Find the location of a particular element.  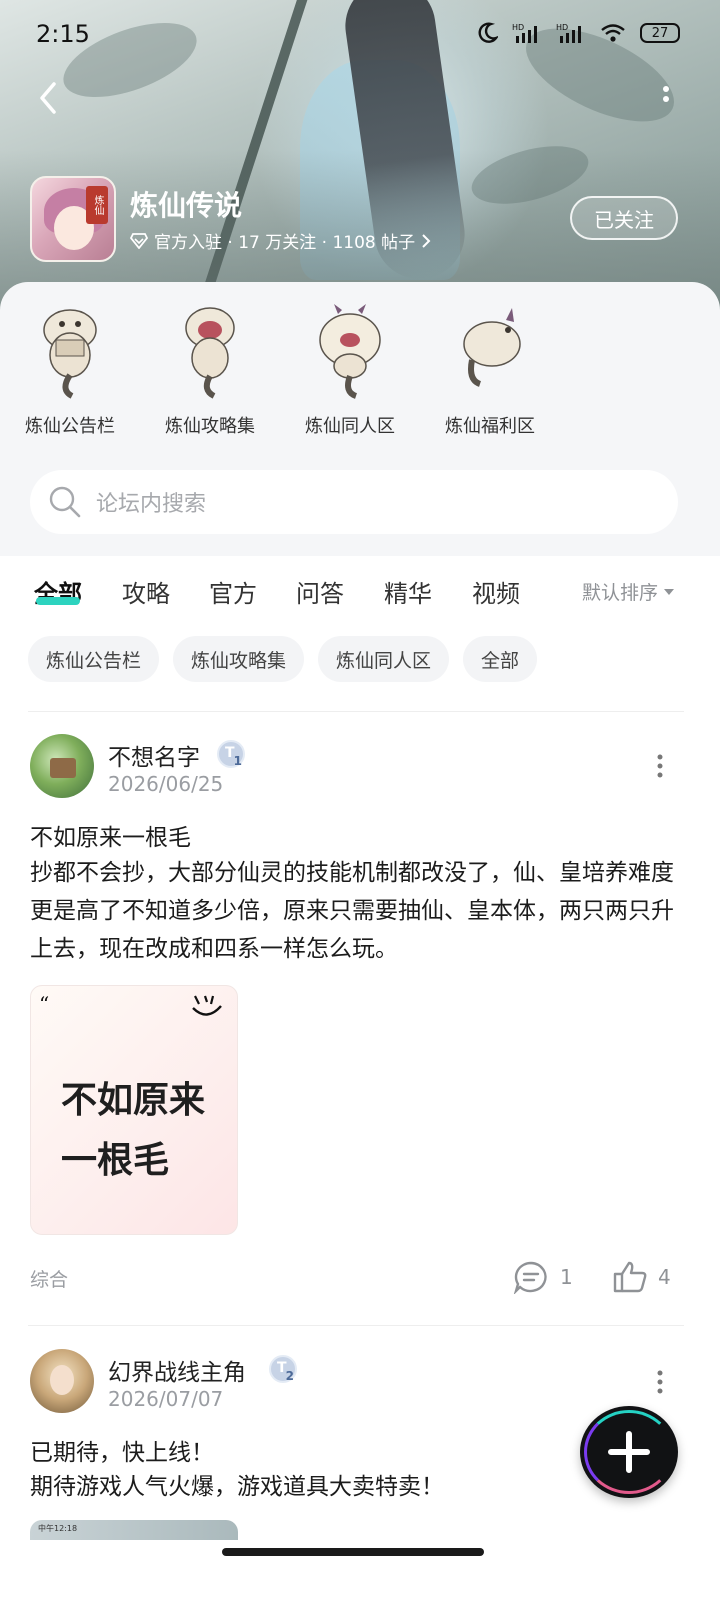

create-post-button is located at coordinates (629, 1452).